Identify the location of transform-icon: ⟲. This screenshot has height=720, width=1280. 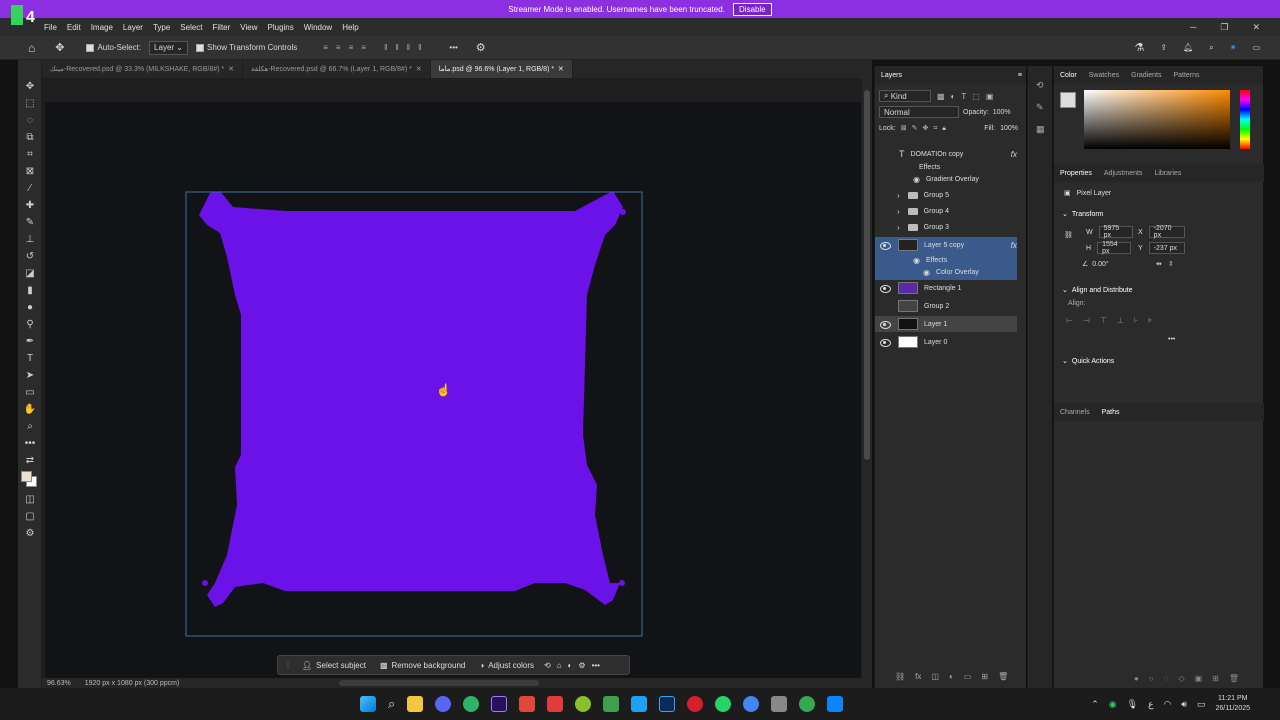
(547, 665).